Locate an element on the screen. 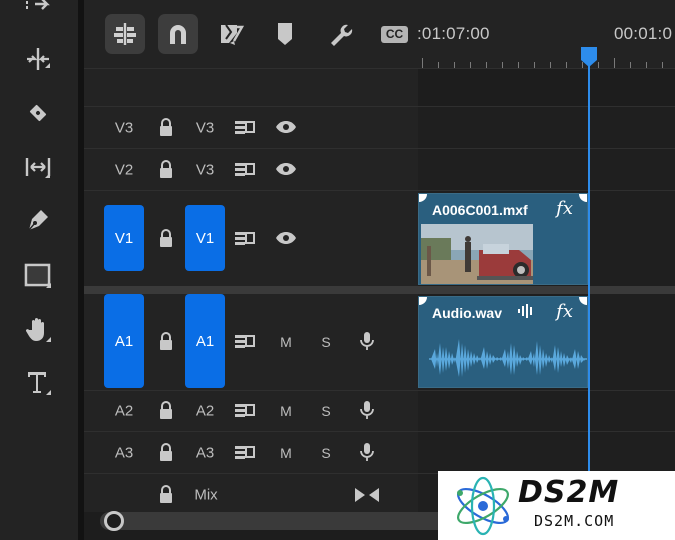 The width and height of the screenshot is (675, 540). type-icon is located at coordinates (38, 382).